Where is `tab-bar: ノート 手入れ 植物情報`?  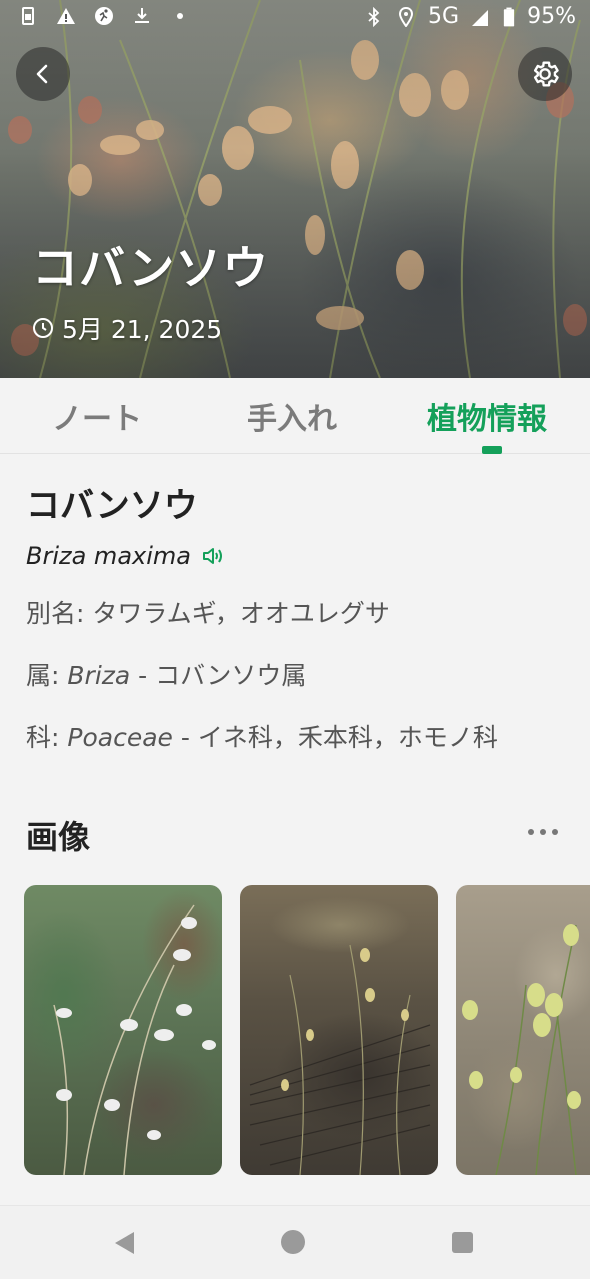 tab-bar: ノート 手入れ 植物情報 is located at coordinates (295, 416).